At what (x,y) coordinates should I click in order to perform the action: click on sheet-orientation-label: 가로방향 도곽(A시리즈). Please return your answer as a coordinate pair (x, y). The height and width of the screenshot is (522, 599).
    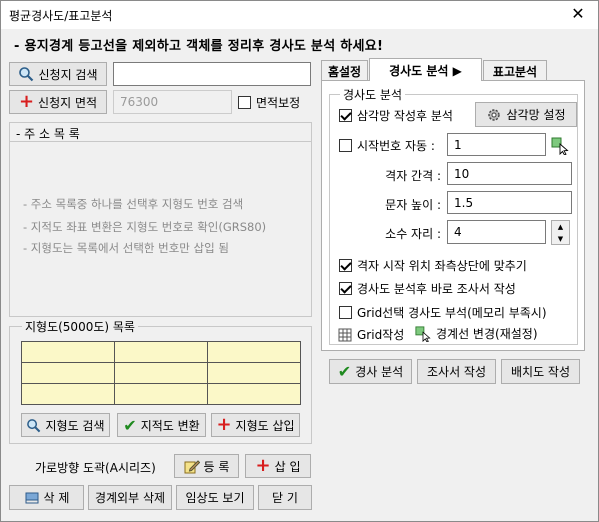
    Looking at the image, I should click on (95, 468).